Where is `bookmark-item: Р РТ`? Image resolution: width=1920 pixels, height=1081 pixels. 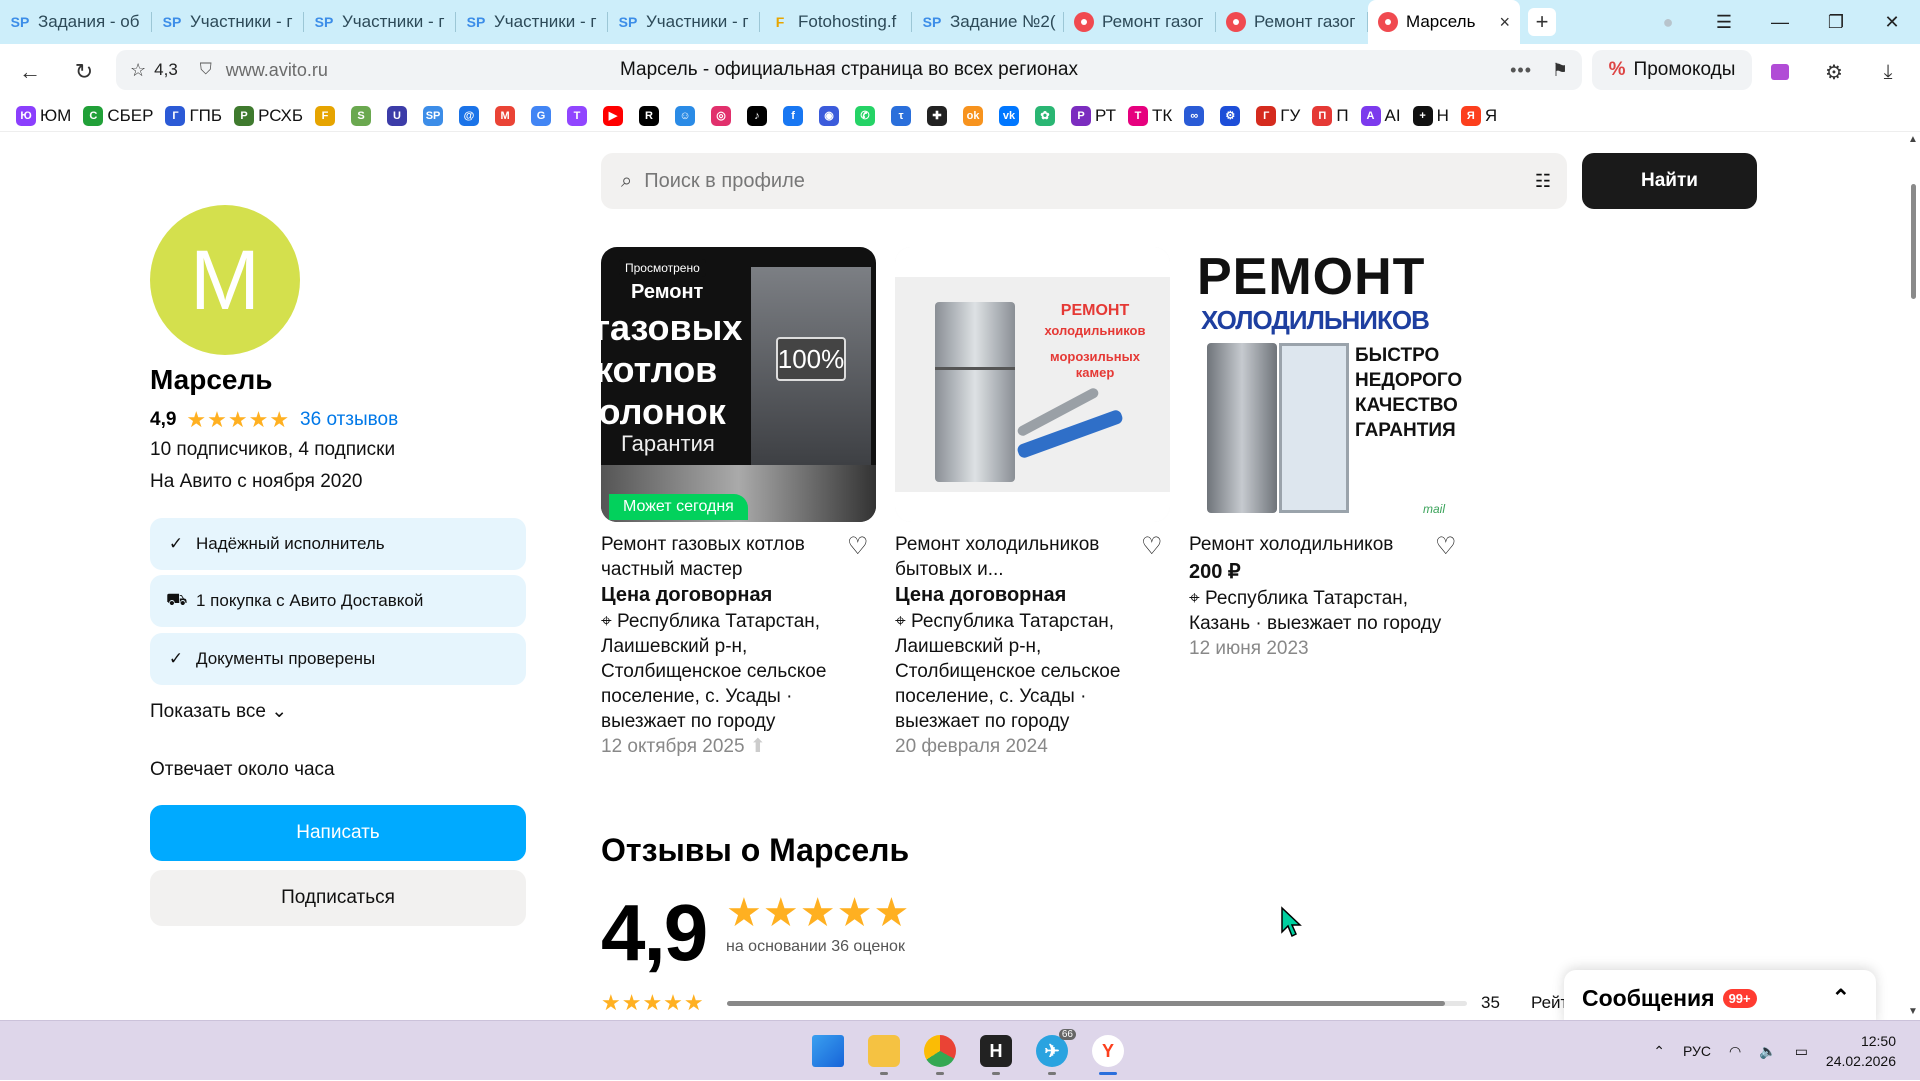
bookmark-item: Р РТ is located at coordinates (1093, 115).